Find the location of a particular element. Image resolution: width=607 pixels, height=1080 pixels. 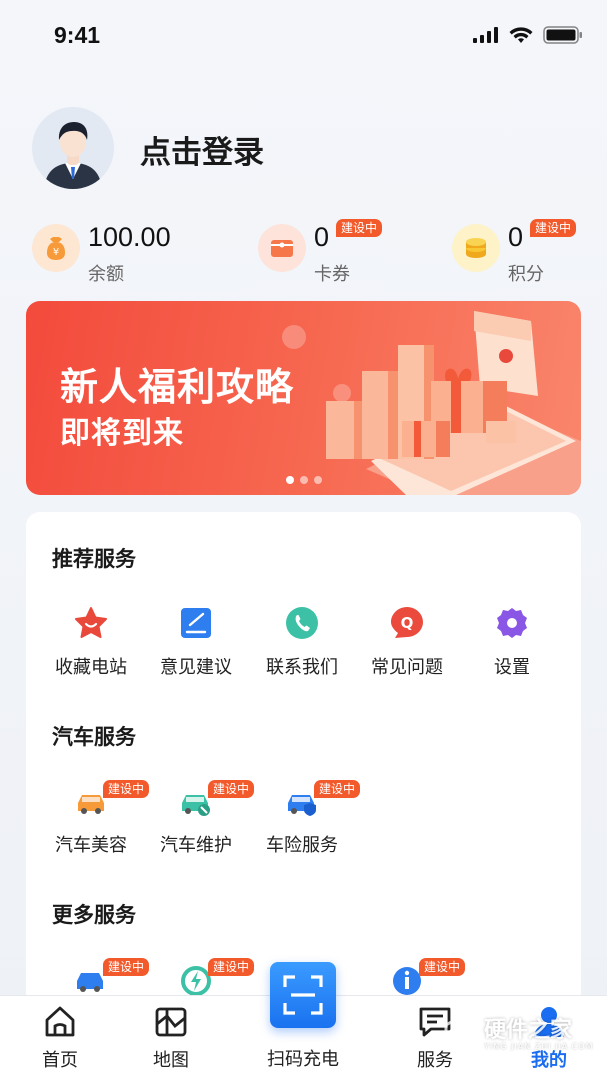

svg-text: Q is located at coordinates (407, 623).